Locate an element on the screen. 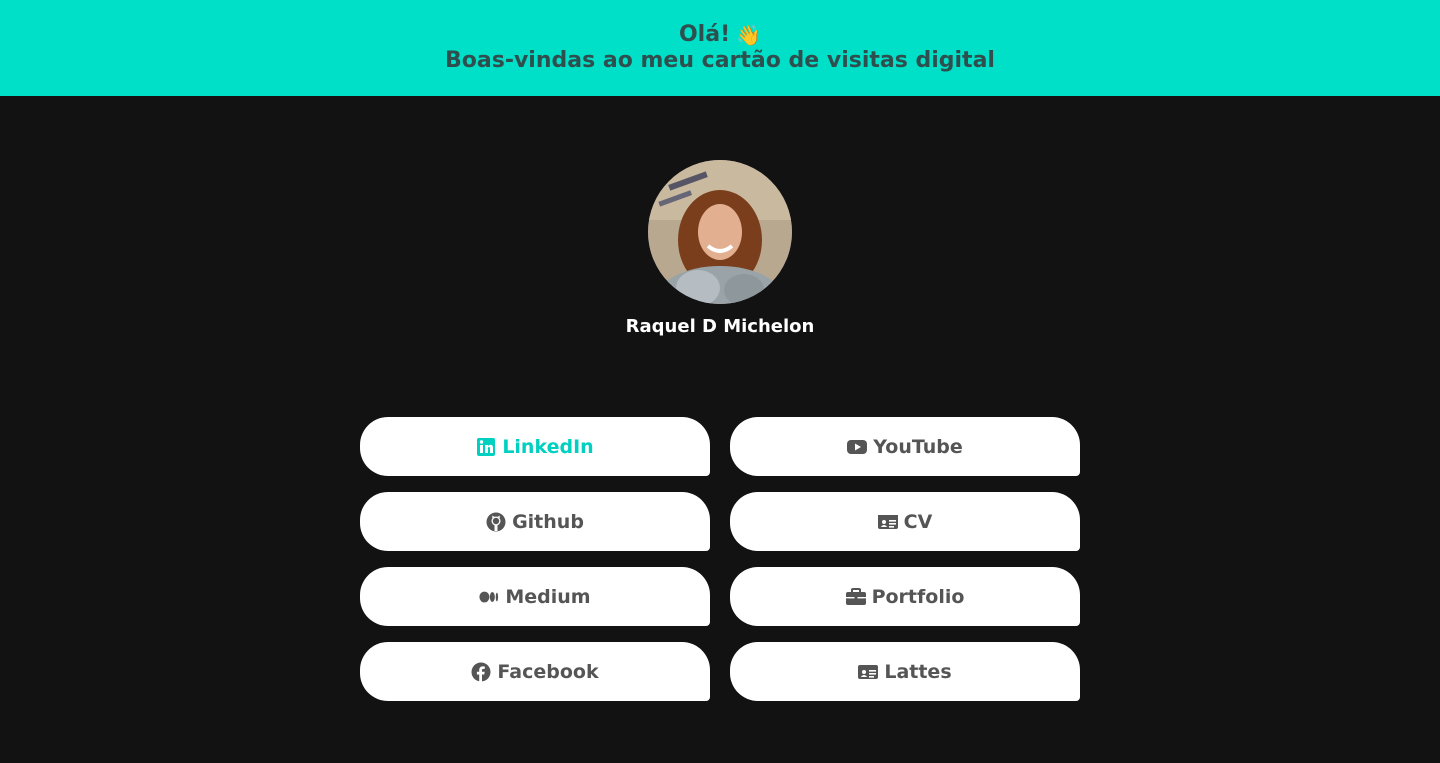 This screenshot has height=763, width=1440. linkedin-link: LinkedIn is located at coordinates (535, 446).